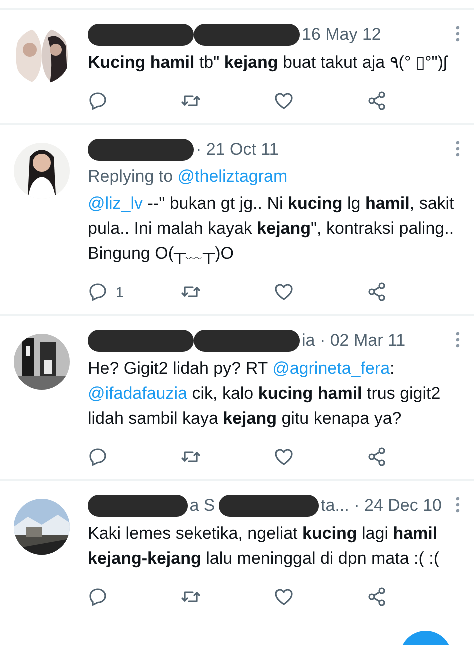 The width and height of the screenshot is (474, 645). Describe the element at coordinates (233, 176) in the screenshot. I see `mention-link: @theliztagram` at that location.